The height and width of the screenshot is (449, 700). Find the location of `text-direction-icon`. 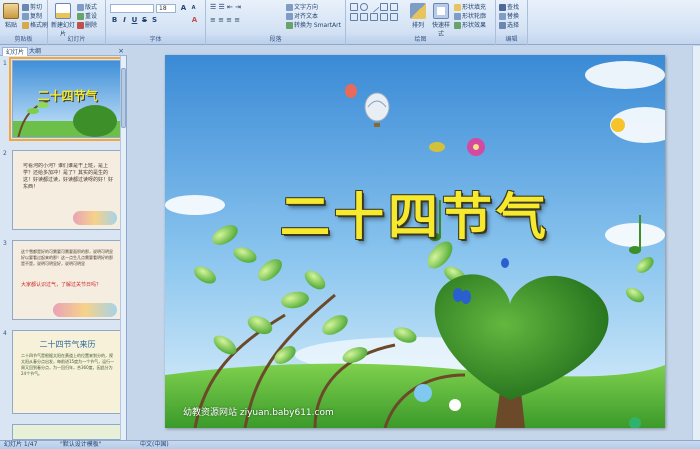

text-direction-icon is located at coordinates (289, 7).